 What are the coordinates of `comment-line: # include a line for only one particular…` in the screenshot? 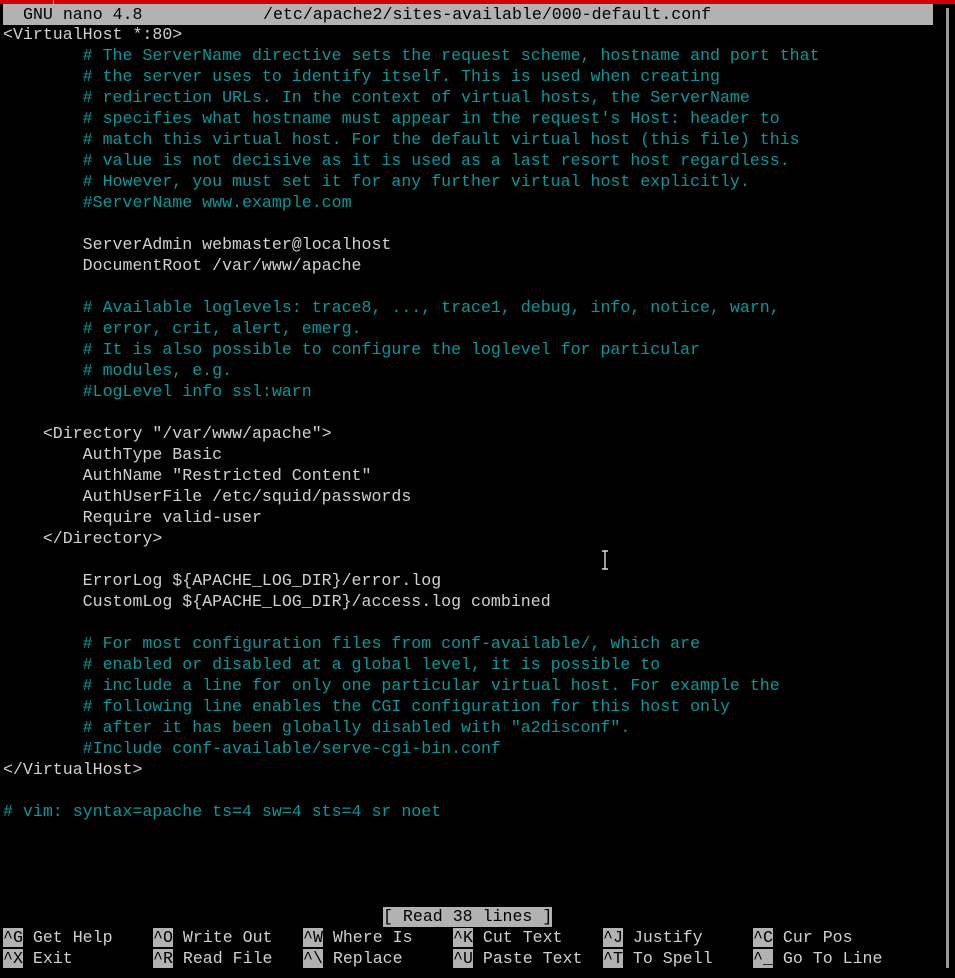 It's located at (391, 685).